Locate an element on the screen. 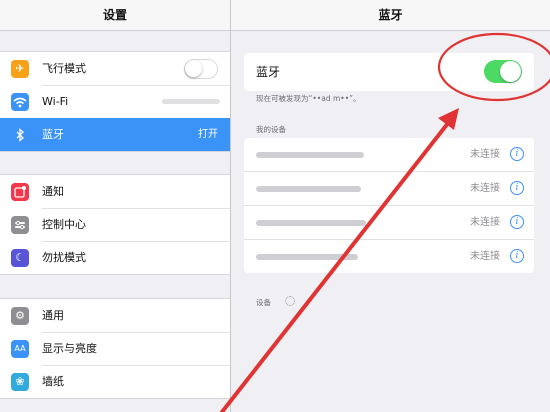 The image size is (550, 412). wifi-icon is located at coordinates (20, 102).